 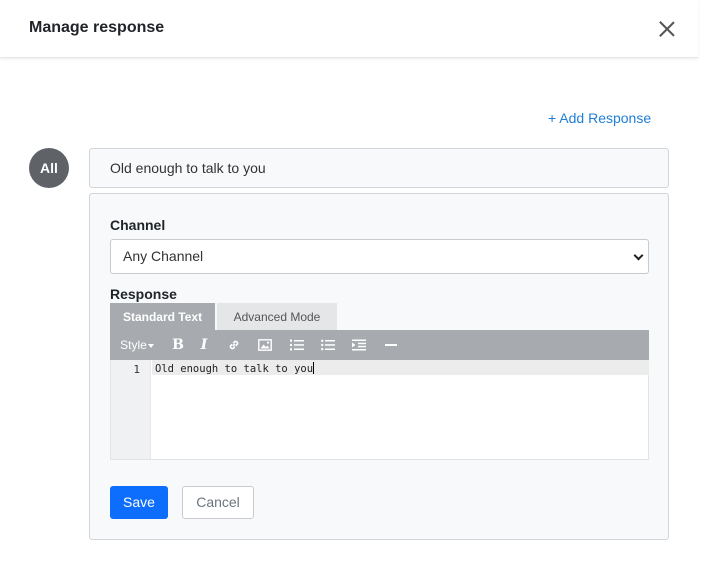 I want to click on line-gutter: 1, so click(x=131, y=409).